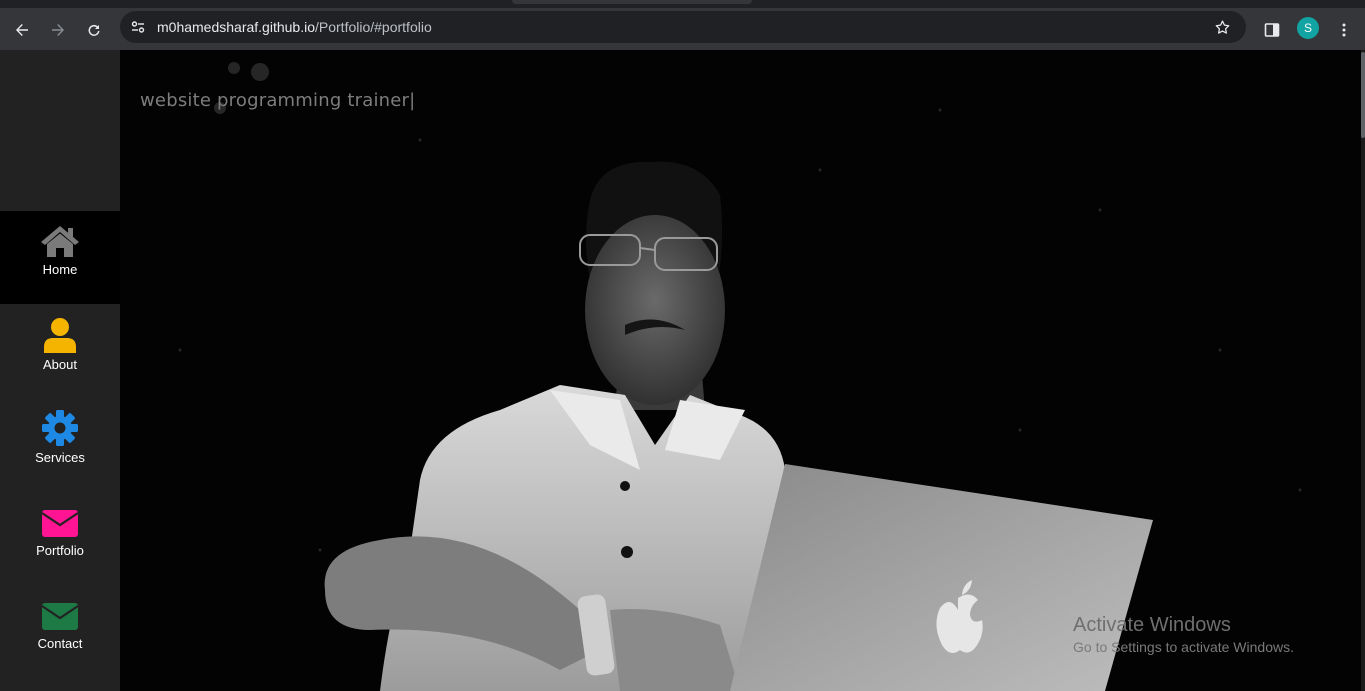  I want to click on forward-arrow-icon, so click(58, 30).